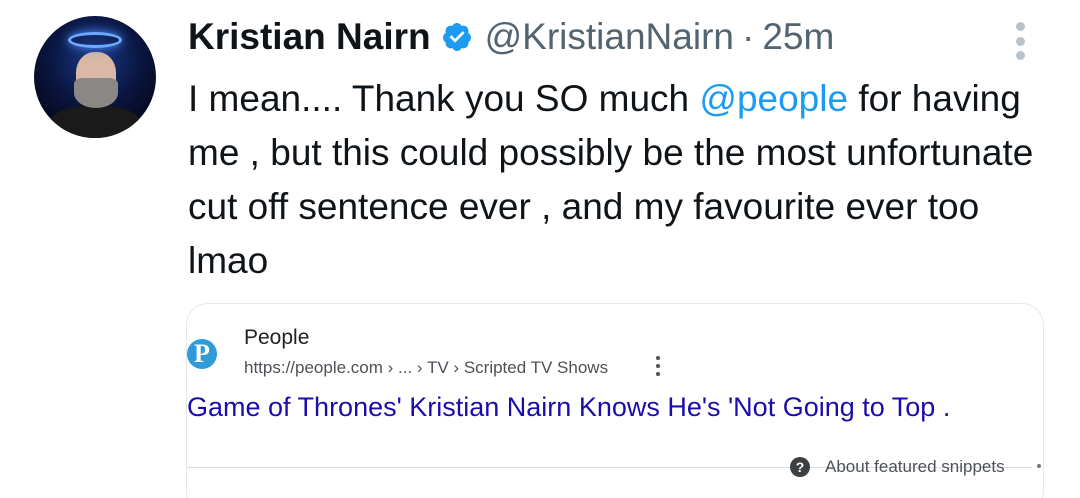  Describe the element at coordinates (95, 40) in the screenshot. I see `avatar-halo` at that location.